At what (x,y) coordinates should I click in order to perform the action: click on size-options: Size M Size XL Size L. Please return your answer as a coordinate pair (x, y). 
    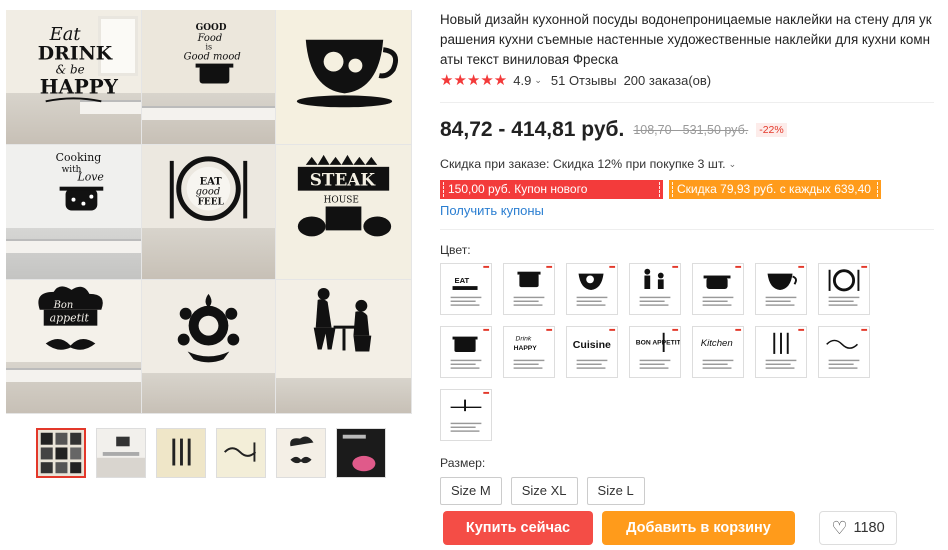
    Looking at the image, I should click on (542, 491).